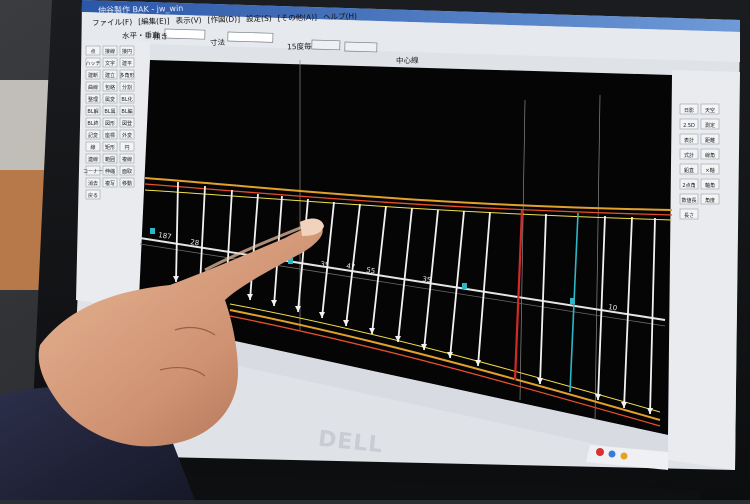  Describe the element at coordinates (110, 159) in the screenshot. I see `tool-button-label: 範囲` at that location.